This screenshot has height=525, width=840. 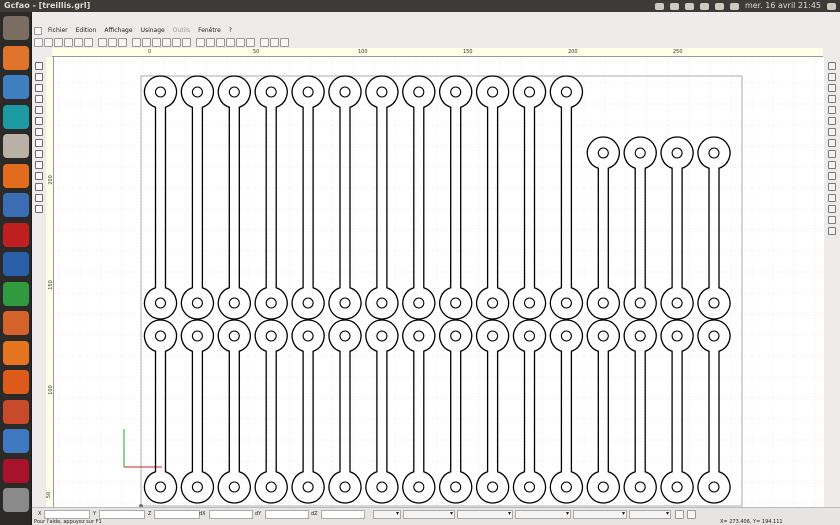 I want to click on ellipse-tool-icon, so click(x=39, y=143).